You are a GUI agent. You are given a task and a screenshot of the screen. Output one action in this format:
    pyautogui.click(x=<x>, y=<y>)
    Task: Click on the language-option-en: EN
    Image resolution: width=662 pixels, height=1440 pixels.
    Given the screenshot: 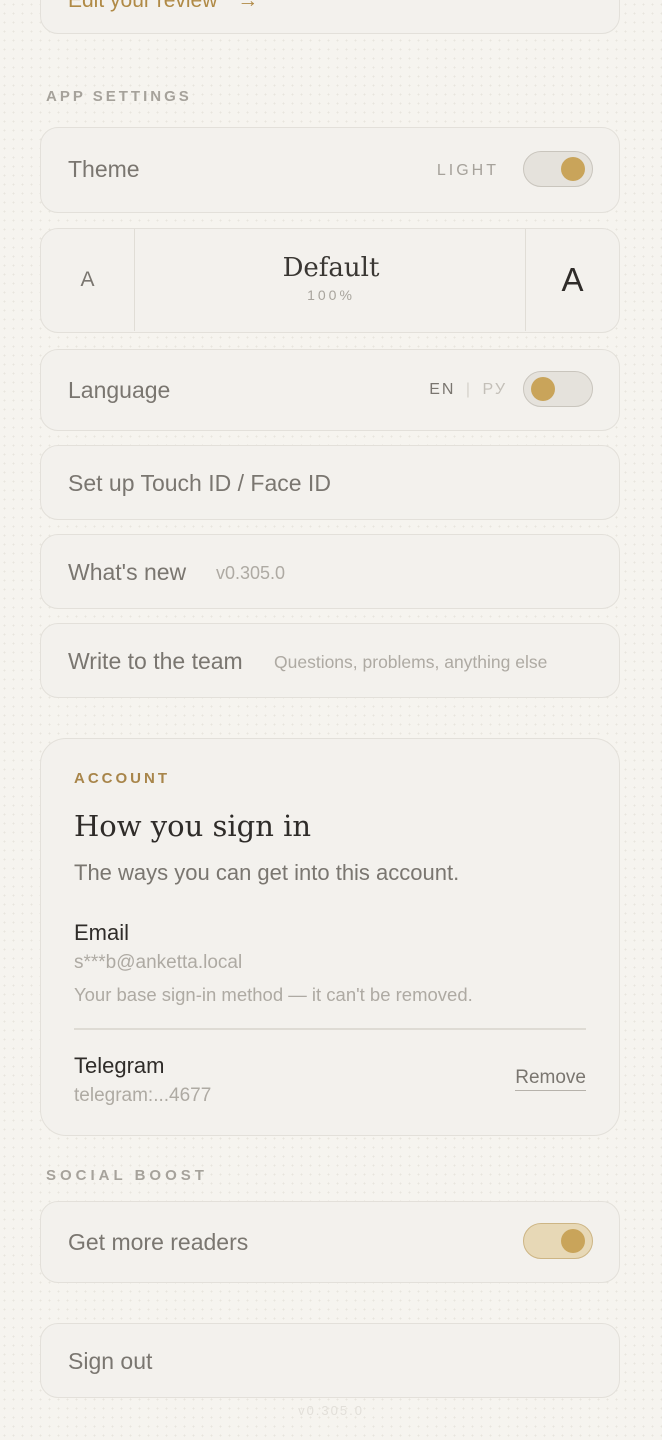 What is the action you would take?
    pyautogui.click(x=442, y=389)
    